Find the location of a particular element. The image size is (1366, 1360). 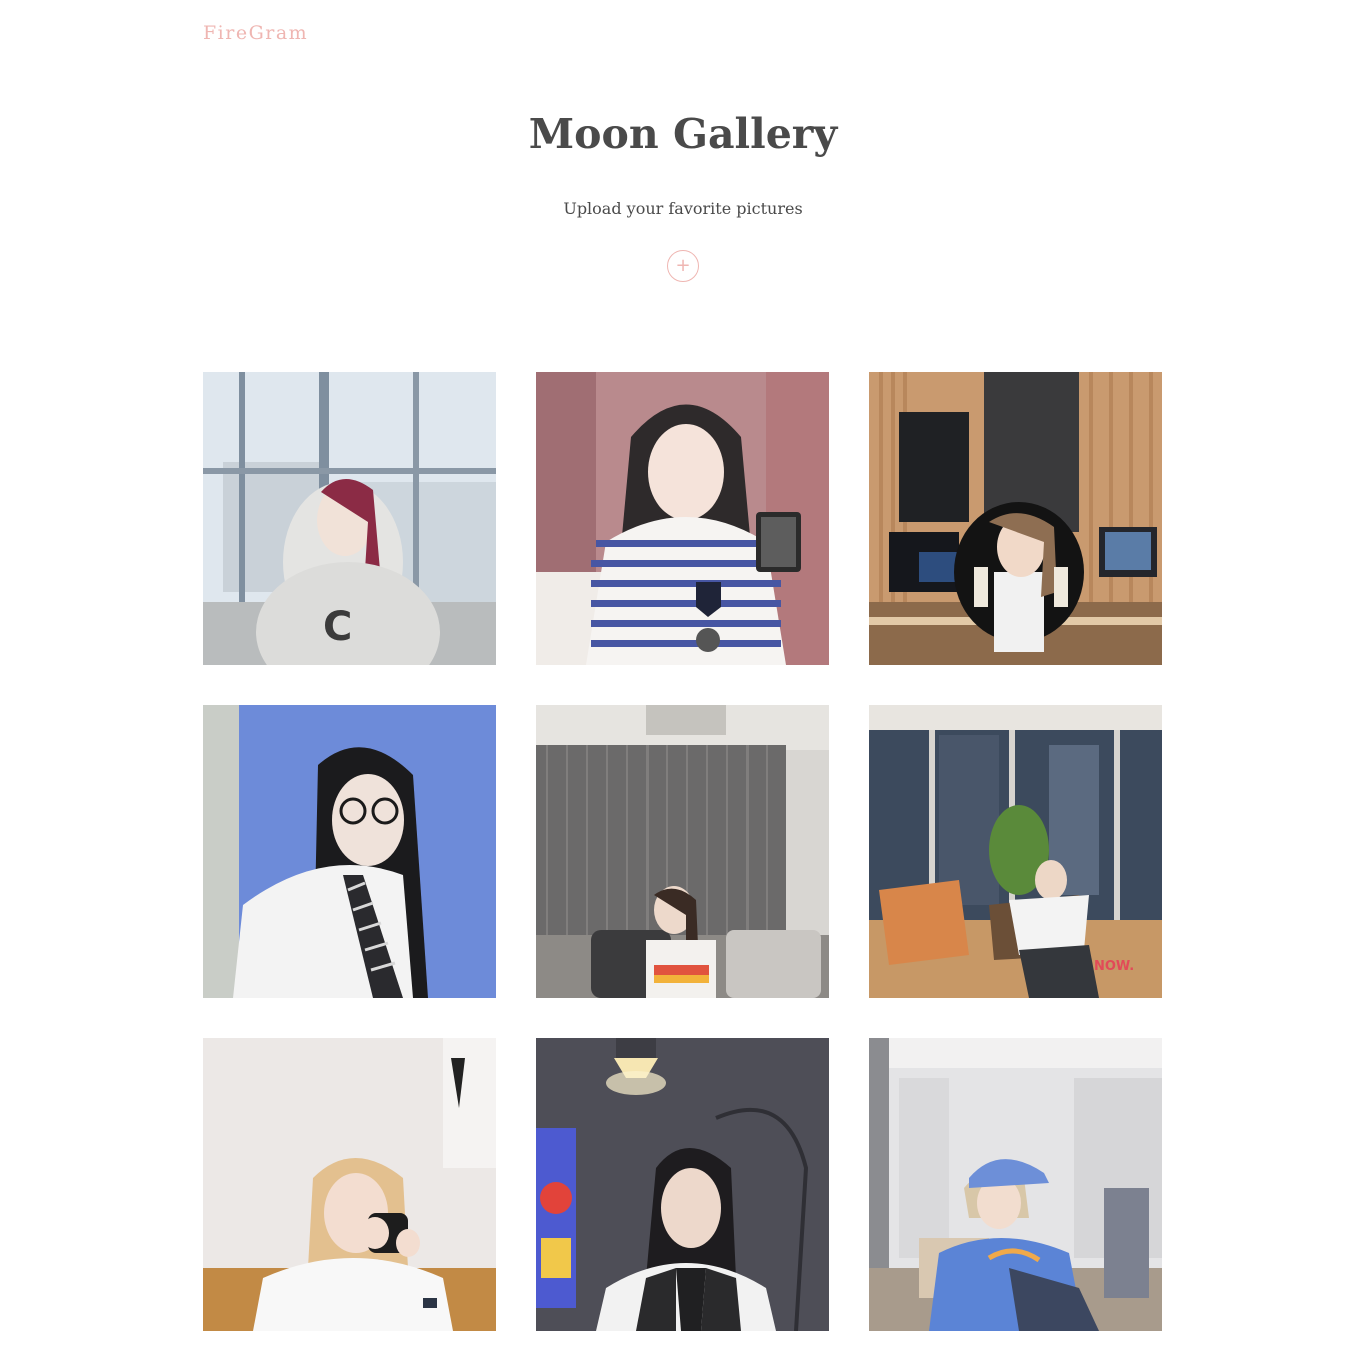

brand-logo: FireGram is located at coordinates (255, 33).